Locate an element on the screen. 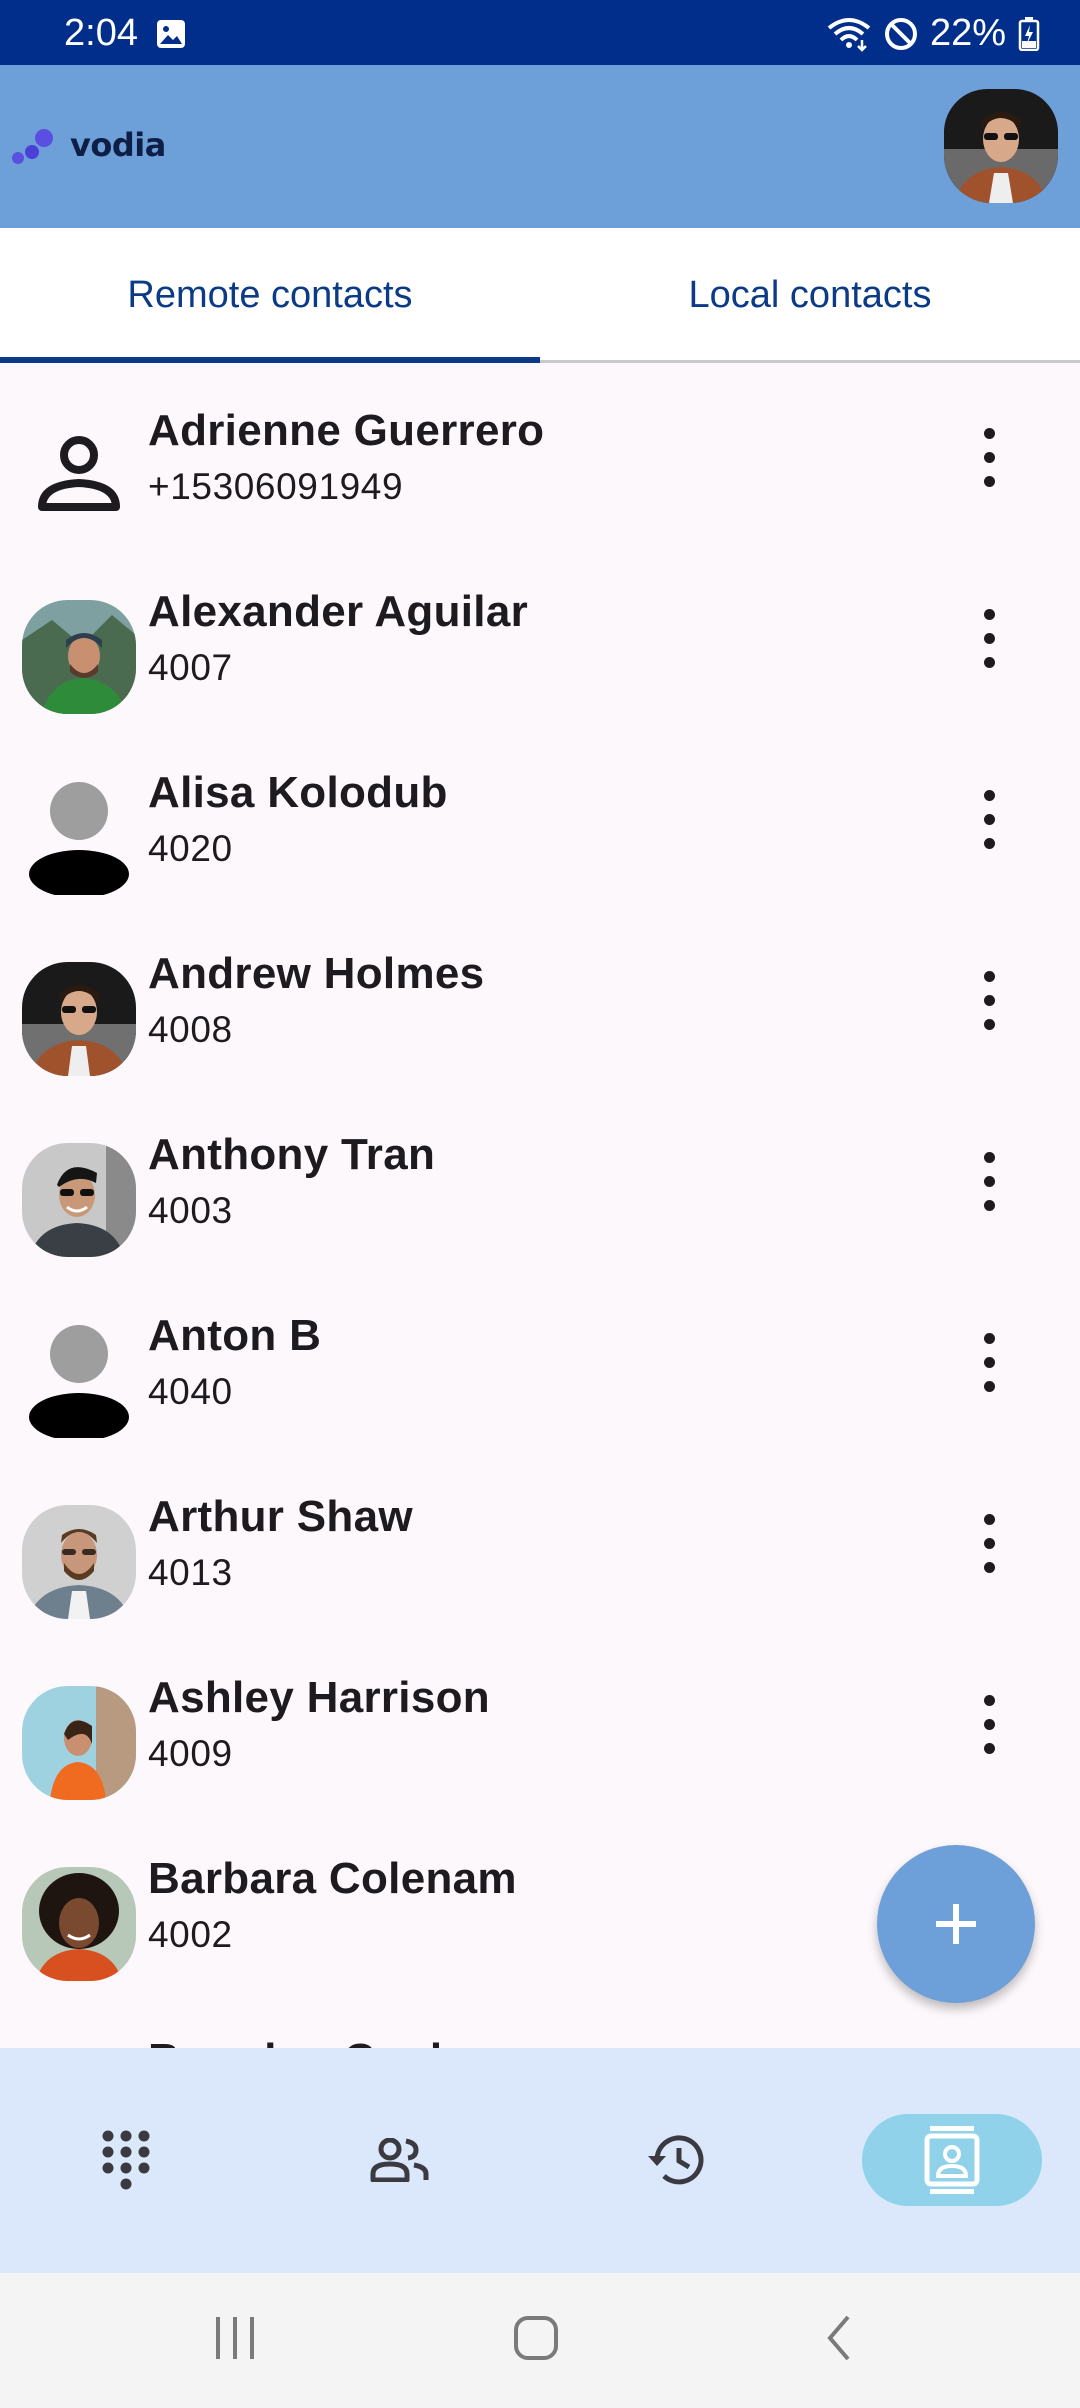  nav-dialpad is located at coordinates (126, 2160).